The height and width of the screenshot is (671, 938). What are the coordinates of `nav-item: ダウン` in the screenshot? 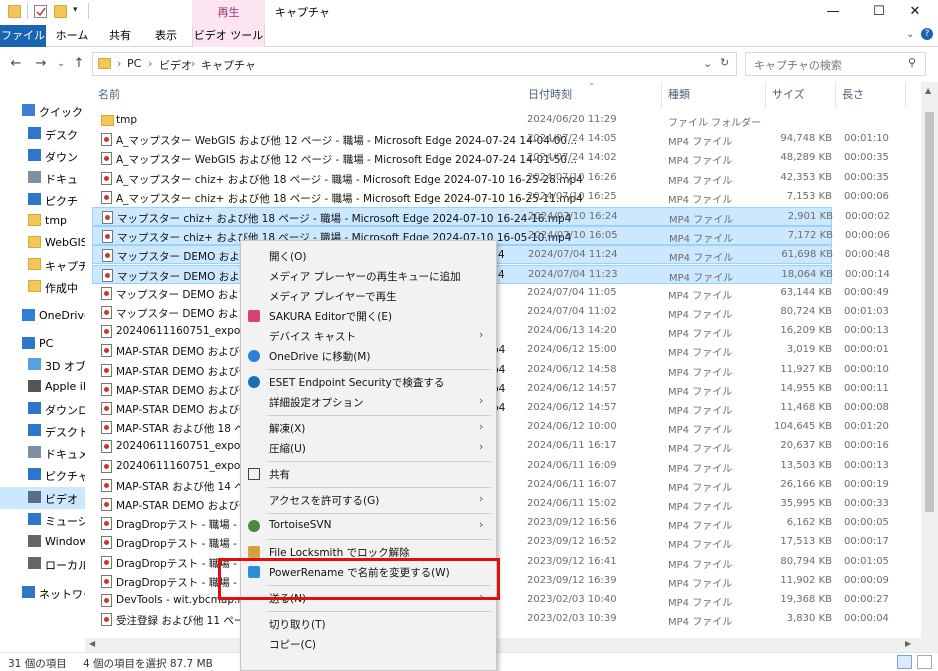 It's located at (42, 156).